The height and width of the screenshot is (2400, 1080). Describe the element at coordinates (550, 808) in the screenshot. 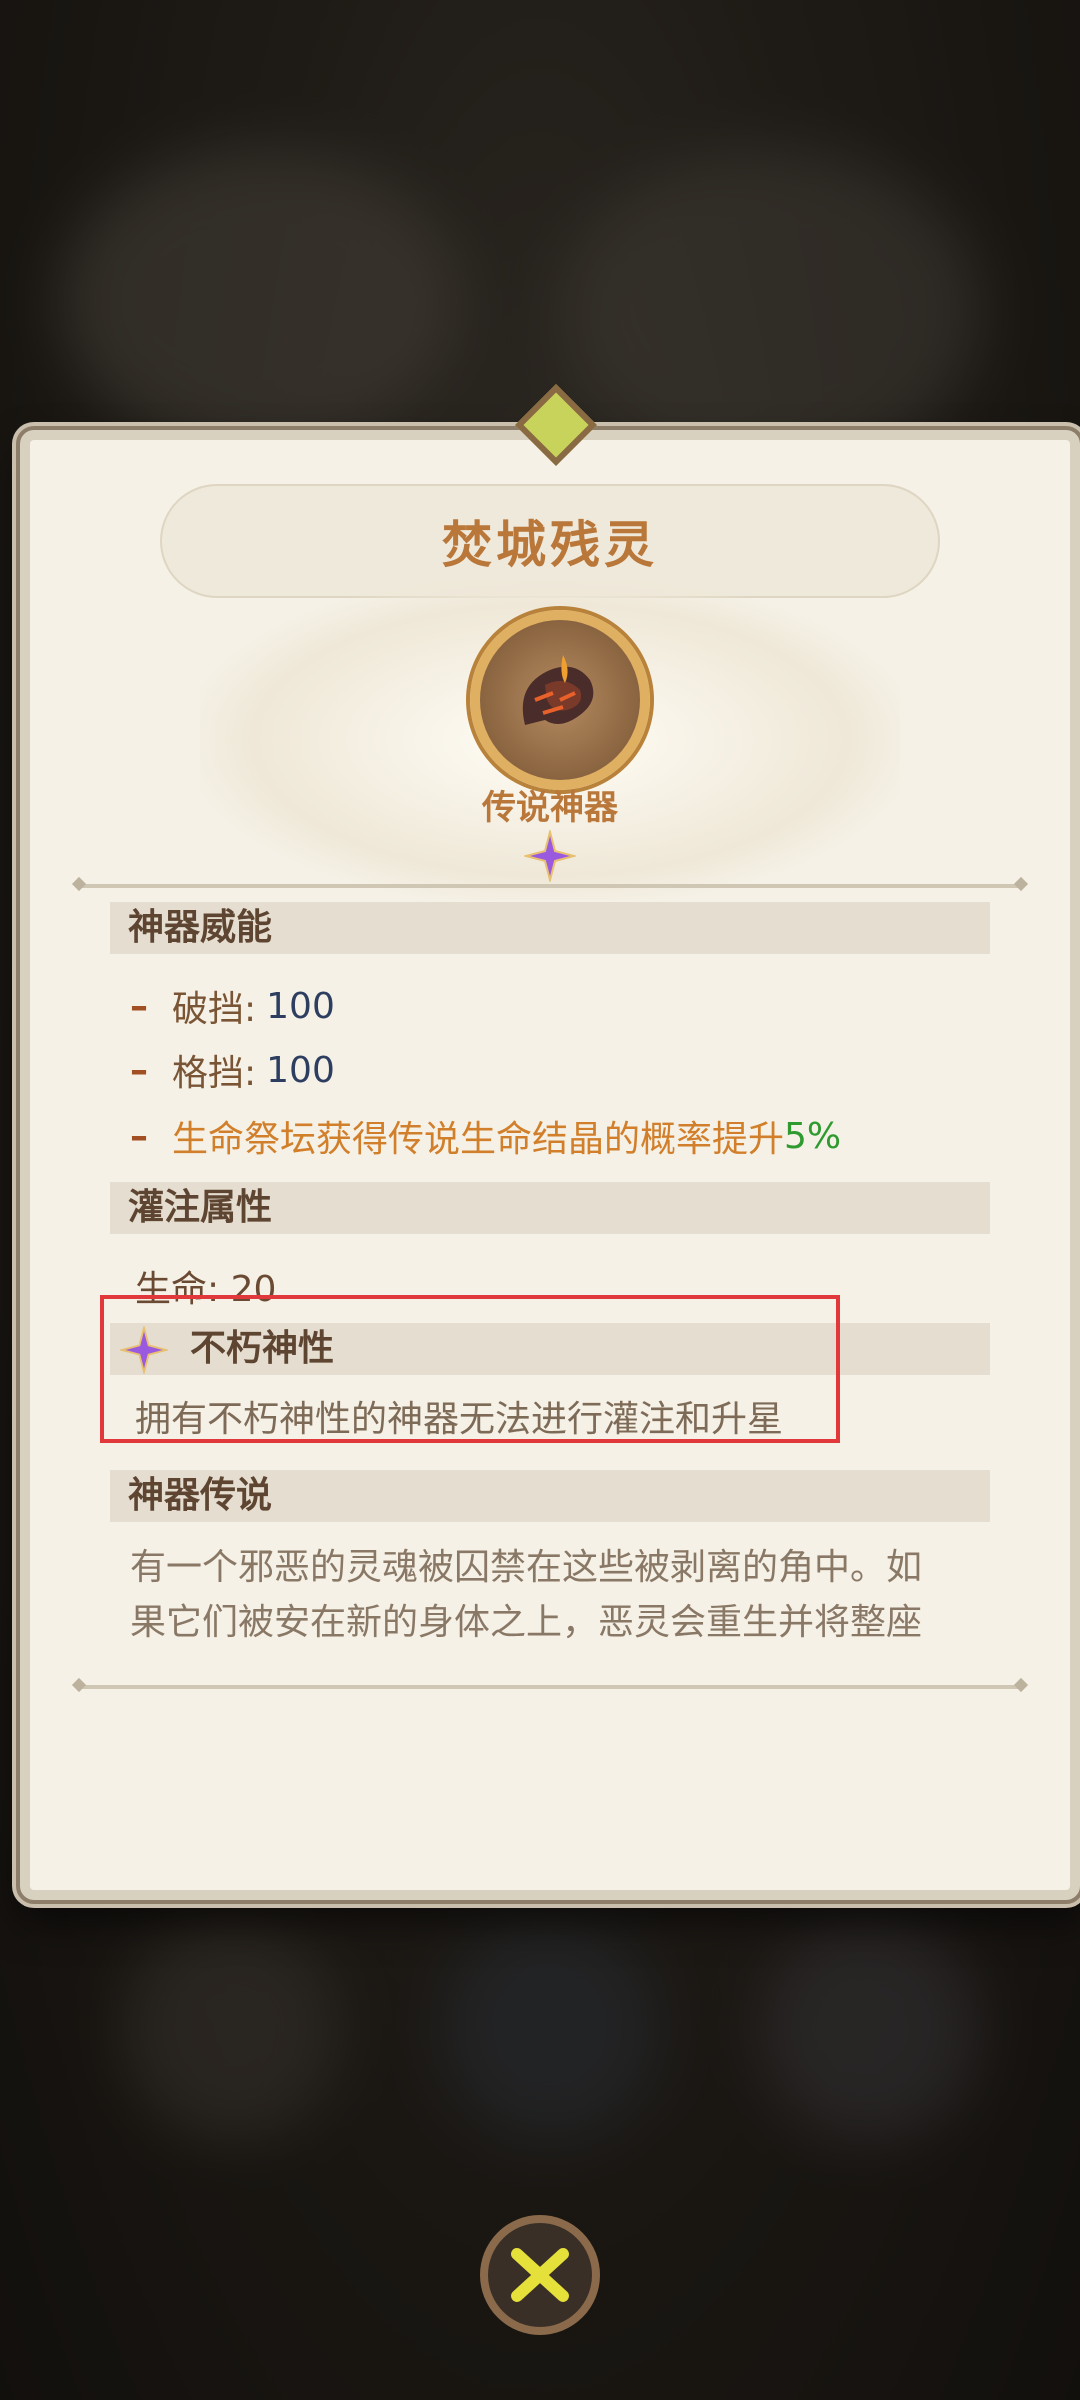

I see `rarity-label: 传说神器` at that location.